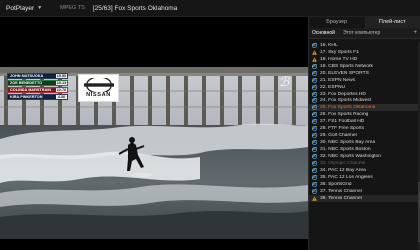  Describe the element at coordinates (27, 76) in the screenshot. I see `athlete-name: JOHN MATSUOKA` at that location.